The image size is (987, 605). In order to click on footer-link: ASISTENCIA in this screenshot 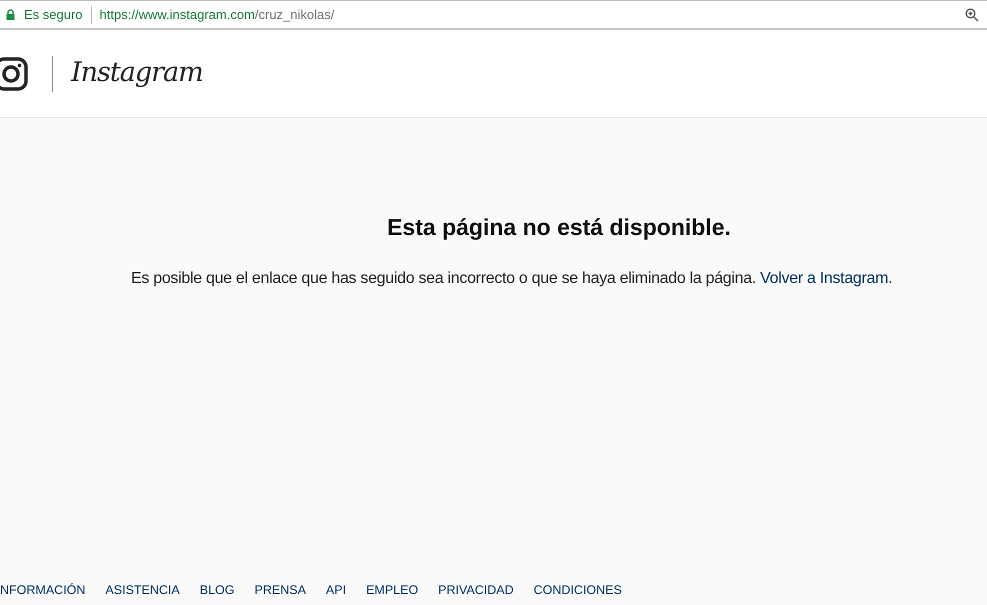, I will do `click(142, 590)`.